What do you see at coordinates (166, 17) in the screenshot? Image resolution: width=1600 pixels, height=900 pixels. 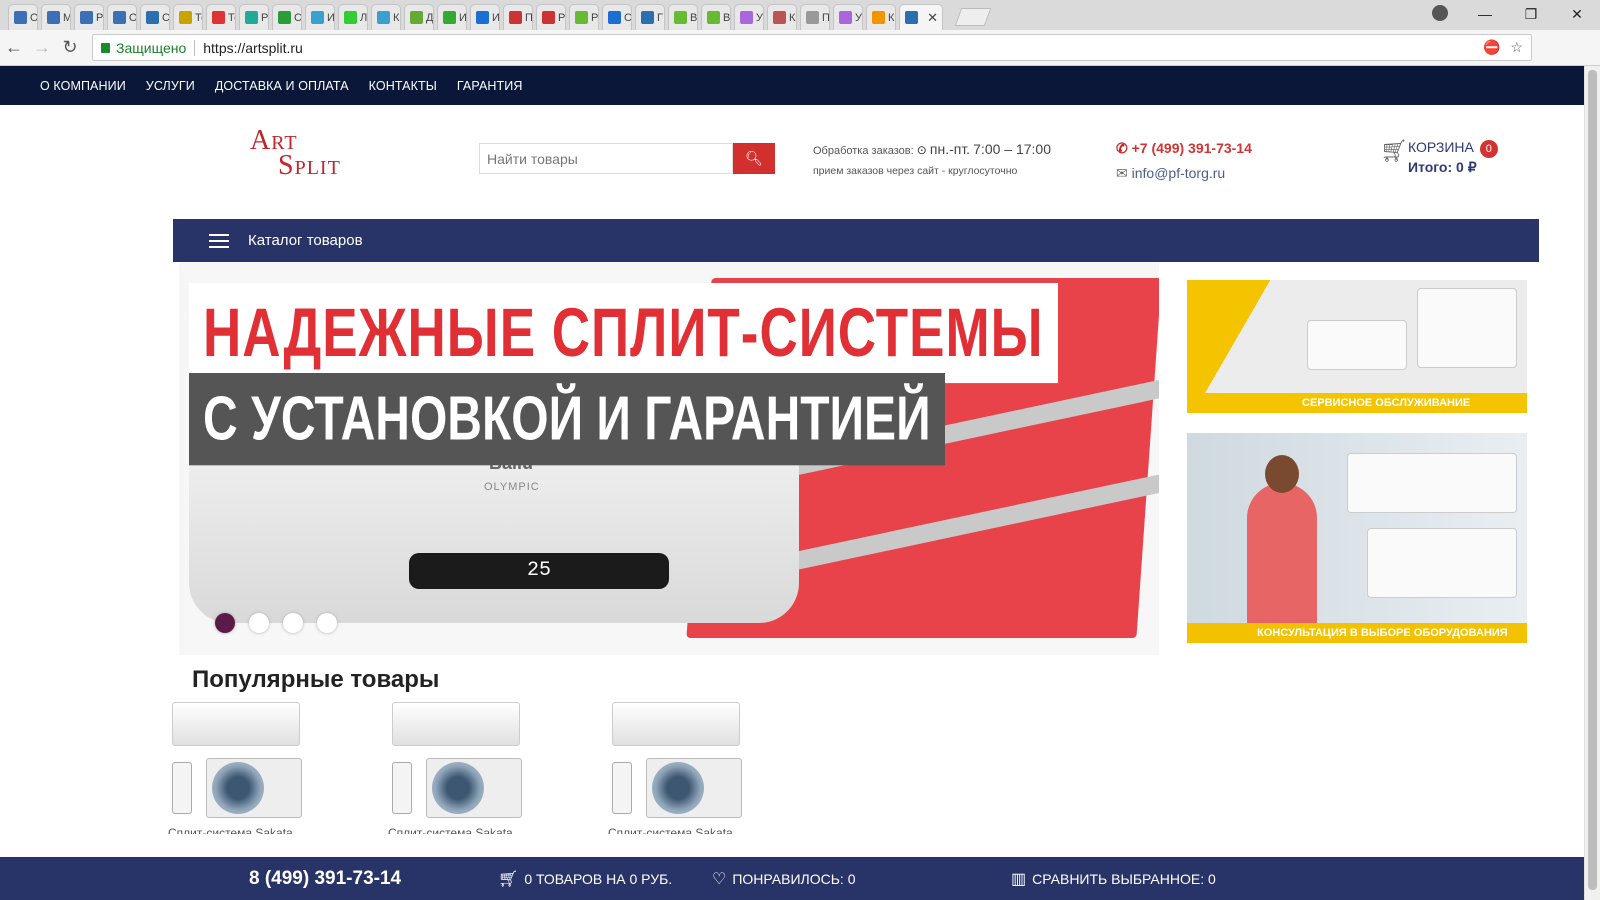 I see `browser-tab-label: С` at bounding box center [166, 17].